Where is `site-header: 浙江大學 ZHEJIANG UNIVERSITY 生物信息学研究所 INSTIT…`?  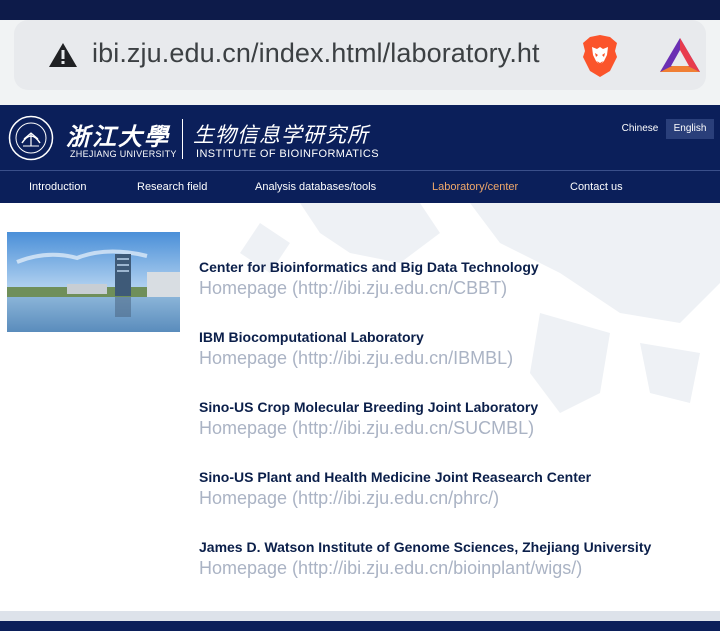
site-header: 浙江大學 ZHEJIANG UNIVERSITY 生物信息学研究所 INSTIT… is located at coordinates (360, 137).